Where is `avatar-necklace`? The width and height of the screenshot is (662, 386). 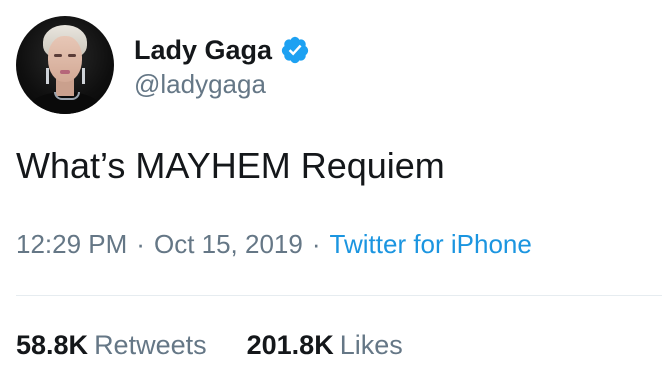 avatar-necklace is located at coordinates (67, 96).